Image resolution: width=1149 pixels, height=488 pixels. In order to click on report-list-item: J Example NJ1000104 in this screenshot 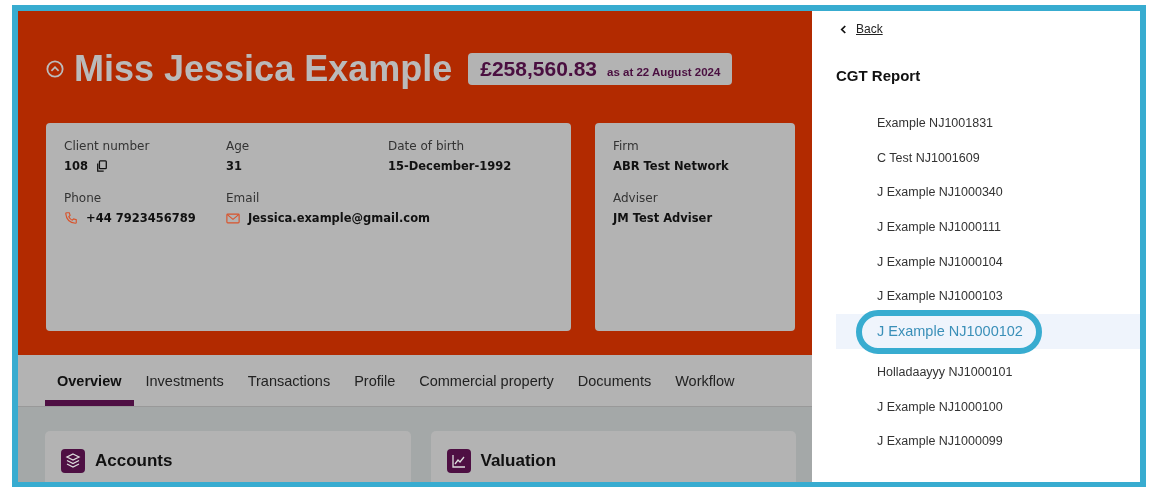, I will do `click(988, 262)`.